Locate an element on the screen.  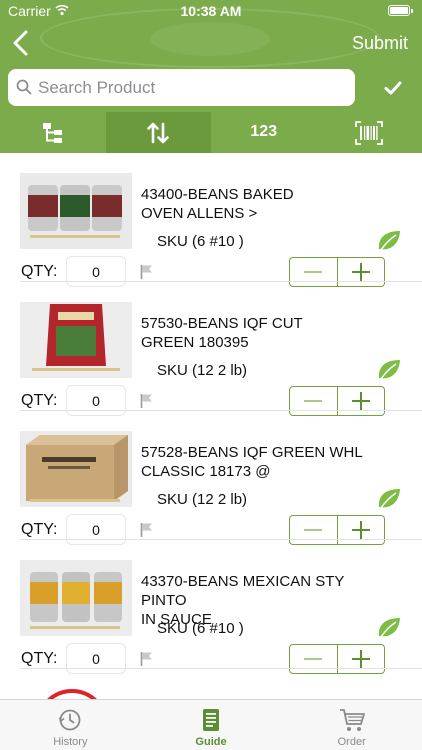
numeric-sort-label: 123 is located at coordinates (264, 131).